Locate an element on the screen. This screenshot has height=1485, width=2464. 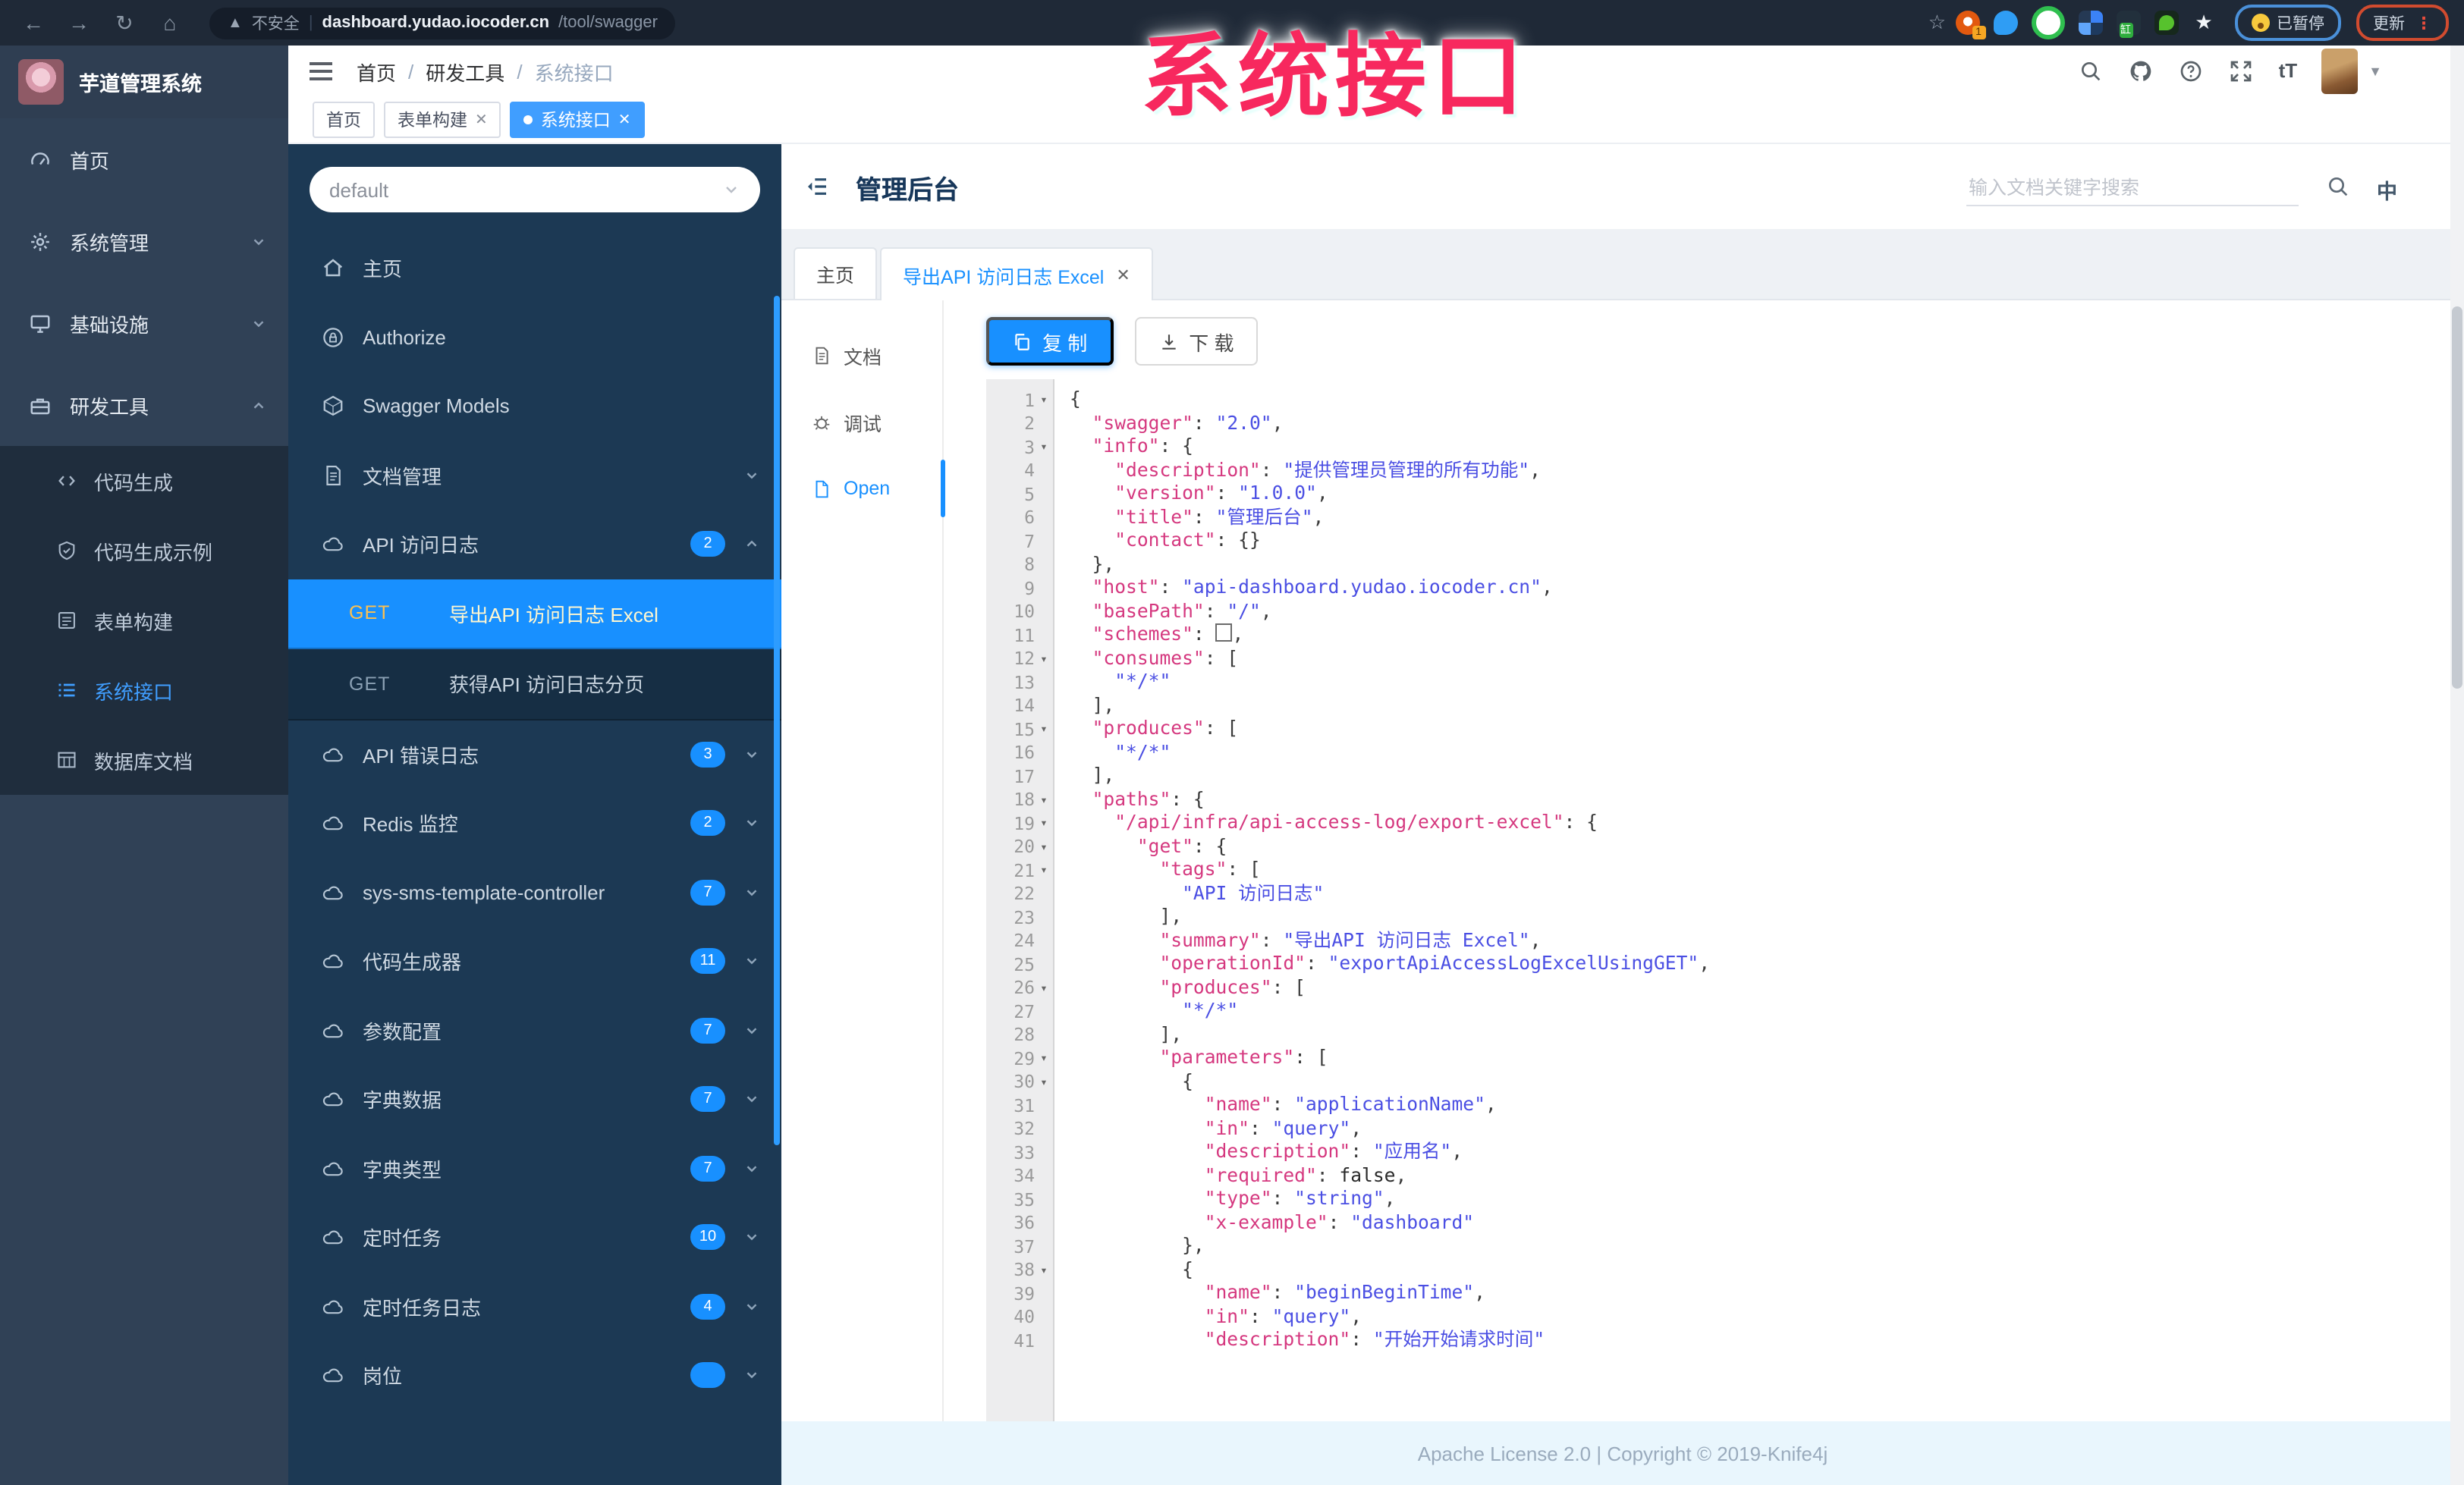
bookmark-star-icon: ☆ is located at coordinates (1937, 23).